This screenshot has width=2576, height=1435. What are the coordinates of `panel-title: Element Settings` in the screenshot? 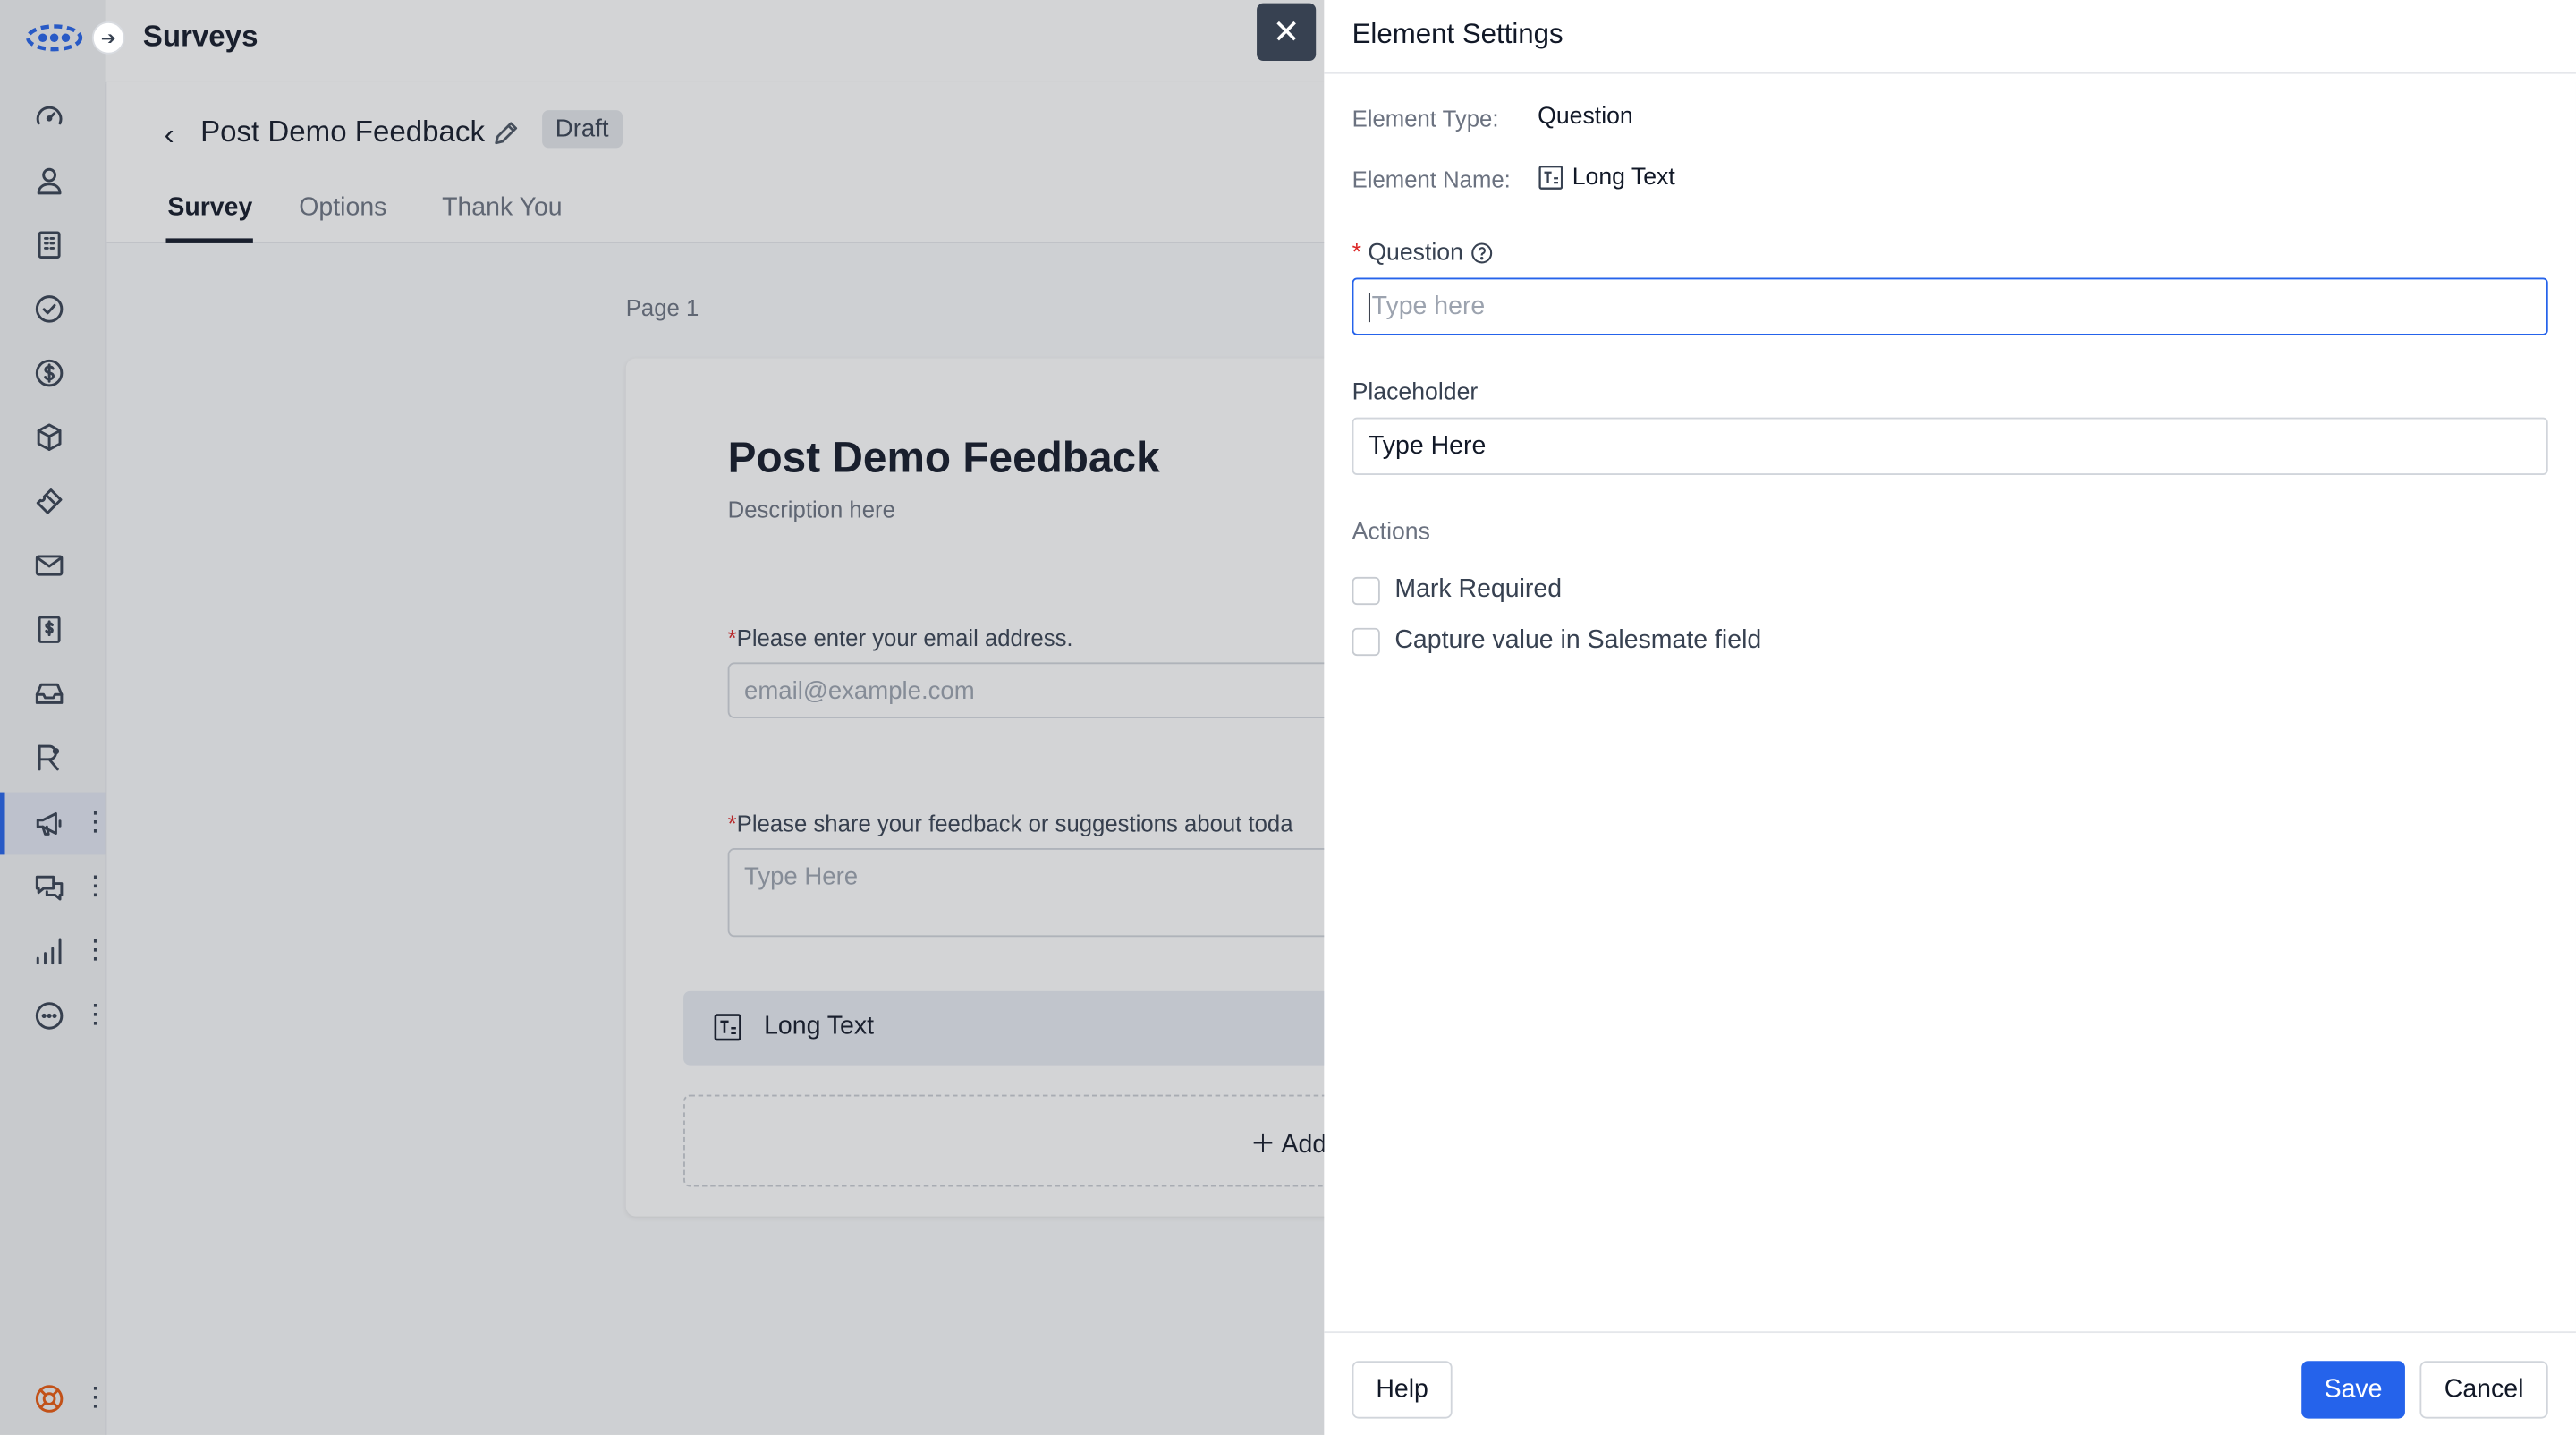 It's located at (1457, 34).